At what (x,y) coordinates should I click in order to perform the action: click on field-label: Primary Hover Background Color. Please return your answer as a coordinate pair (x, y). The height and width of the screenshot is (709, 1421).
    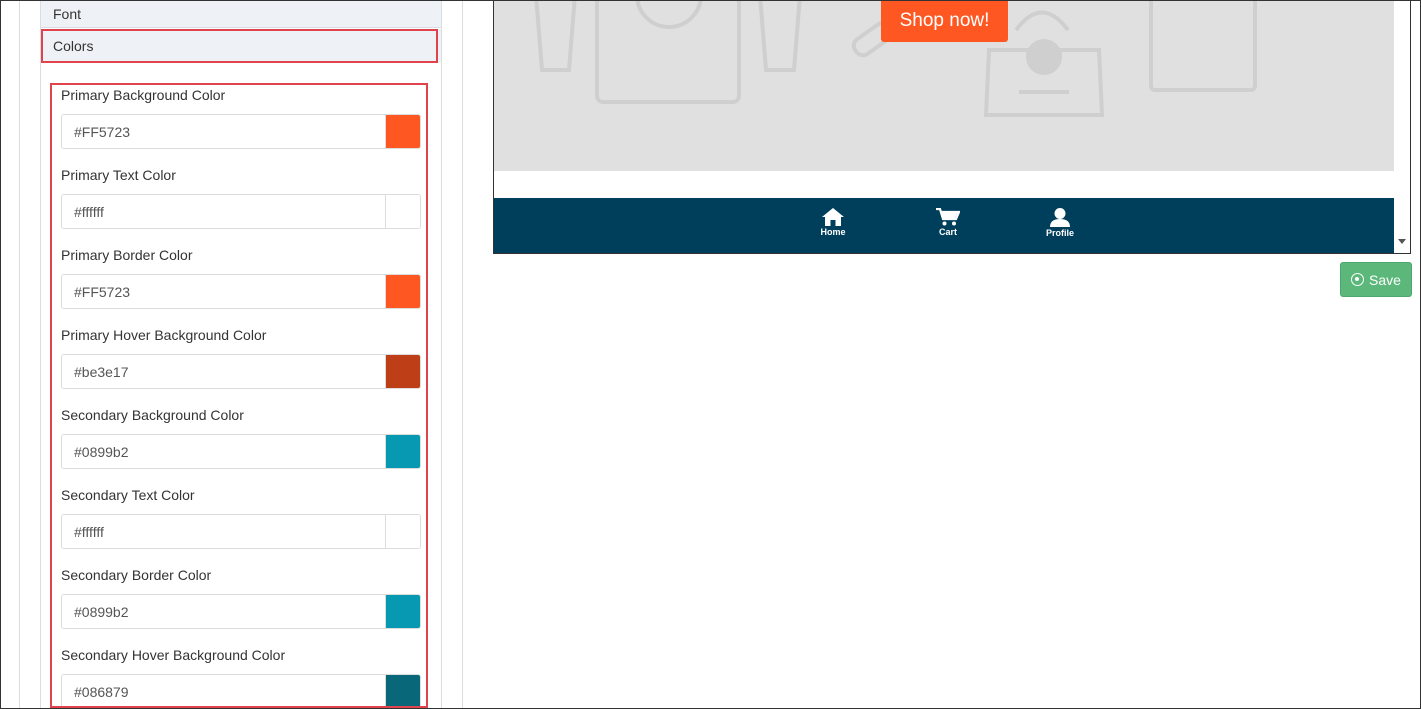
    Looking at the image, I should click on (164, 335).